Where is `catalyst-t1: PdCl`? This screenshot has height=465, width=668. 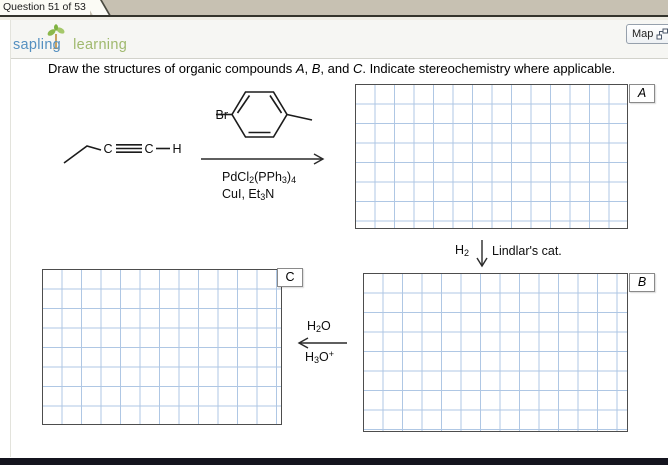 catalyst-t1: PdCl is located at coordinates (236, 177).